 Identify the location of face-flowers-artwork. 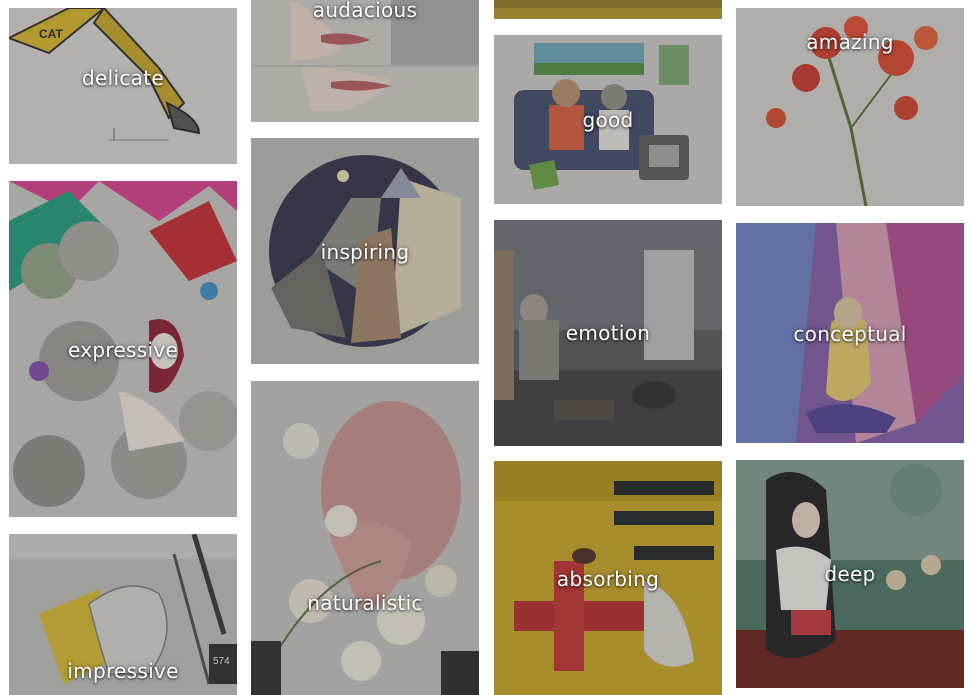
(365, 538).